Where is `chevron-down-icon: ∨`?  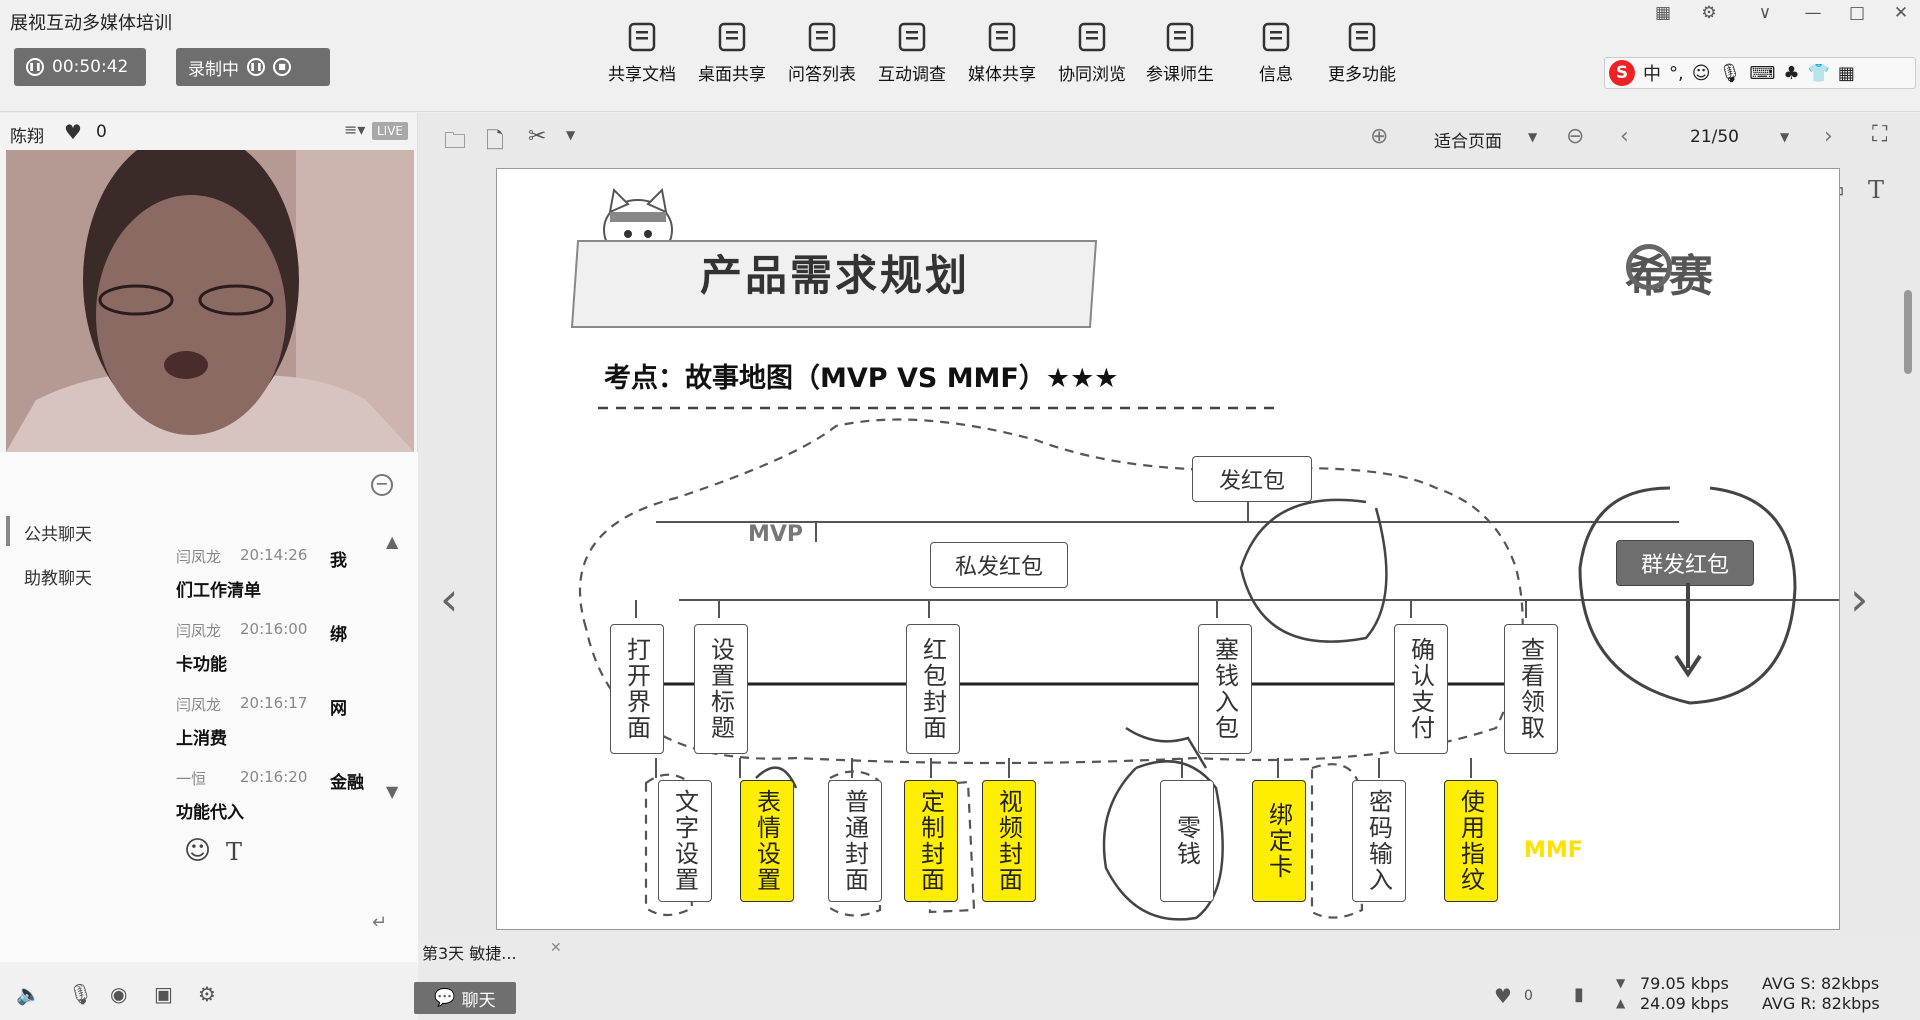 chevron-down-icon: ∨ is located at coordinates (1765, 13).